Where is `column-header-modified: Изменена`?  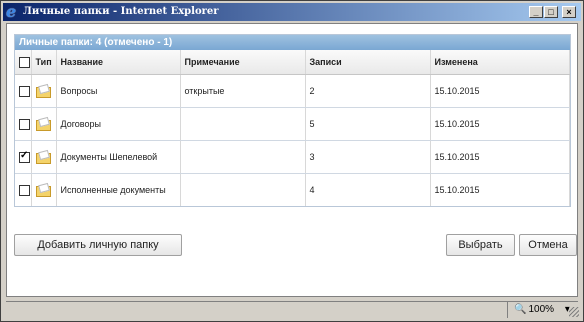 column-header-modified: Изменена is located at coordinates (500, 62).